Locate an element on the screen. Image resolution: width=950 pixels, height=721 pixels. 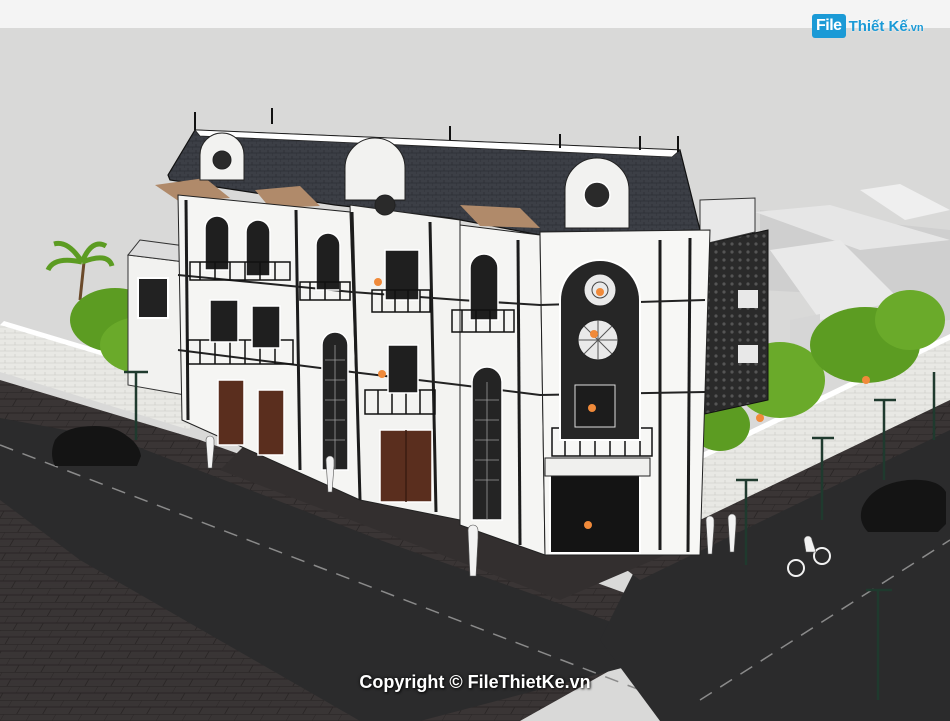
filethietke-logo: File Thiết Kế.vn is located at coordinates (868, 26).